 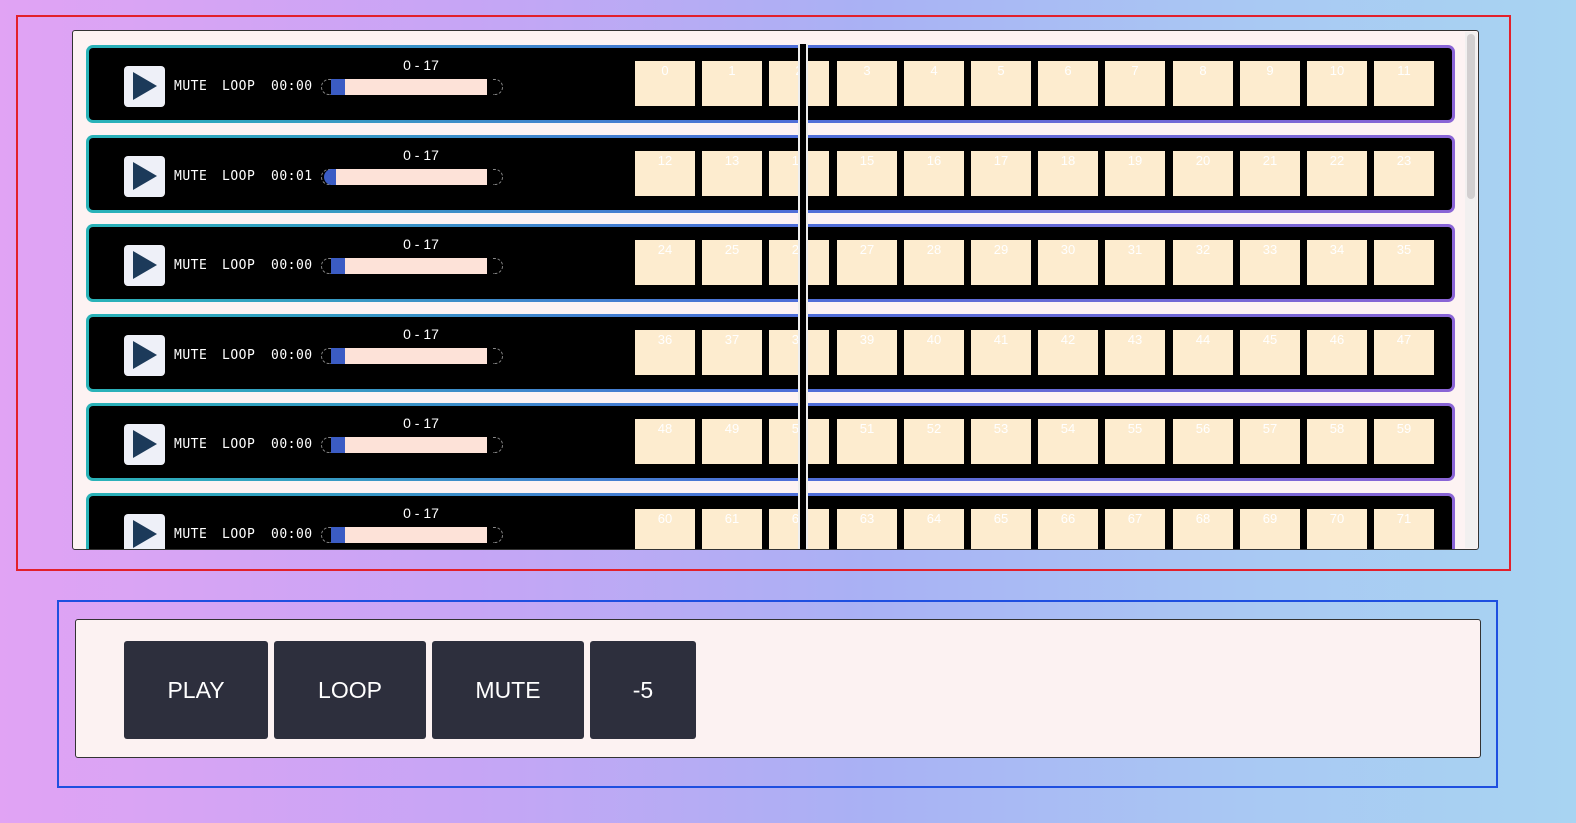 What do you see at coordinates (934, 173) in the screenshot?
I see `sample-pad: 16` at bounding box center [934, 173].